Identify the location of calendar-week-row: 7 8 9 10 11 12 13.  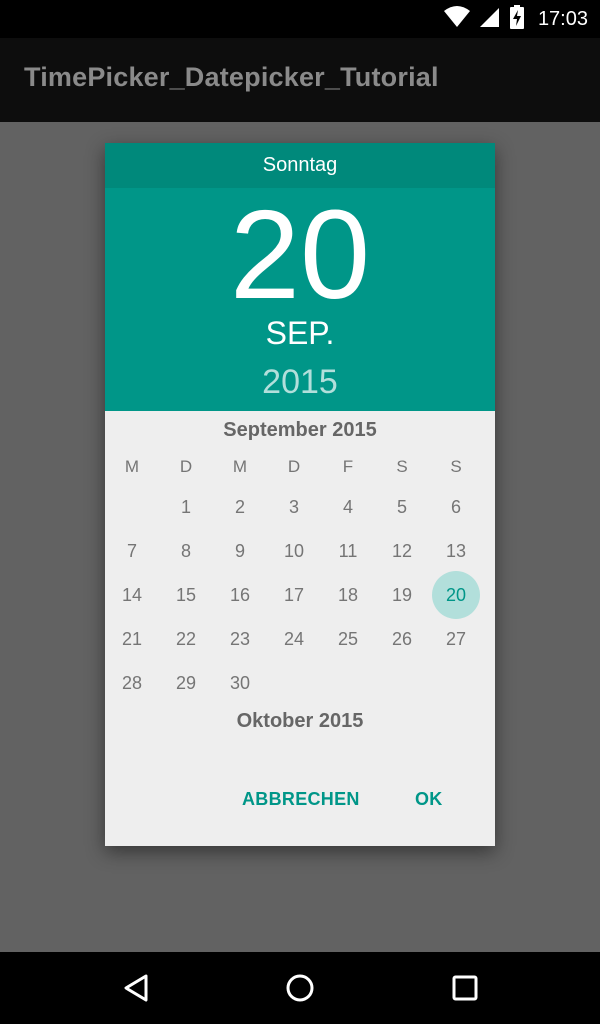
(300, 551).